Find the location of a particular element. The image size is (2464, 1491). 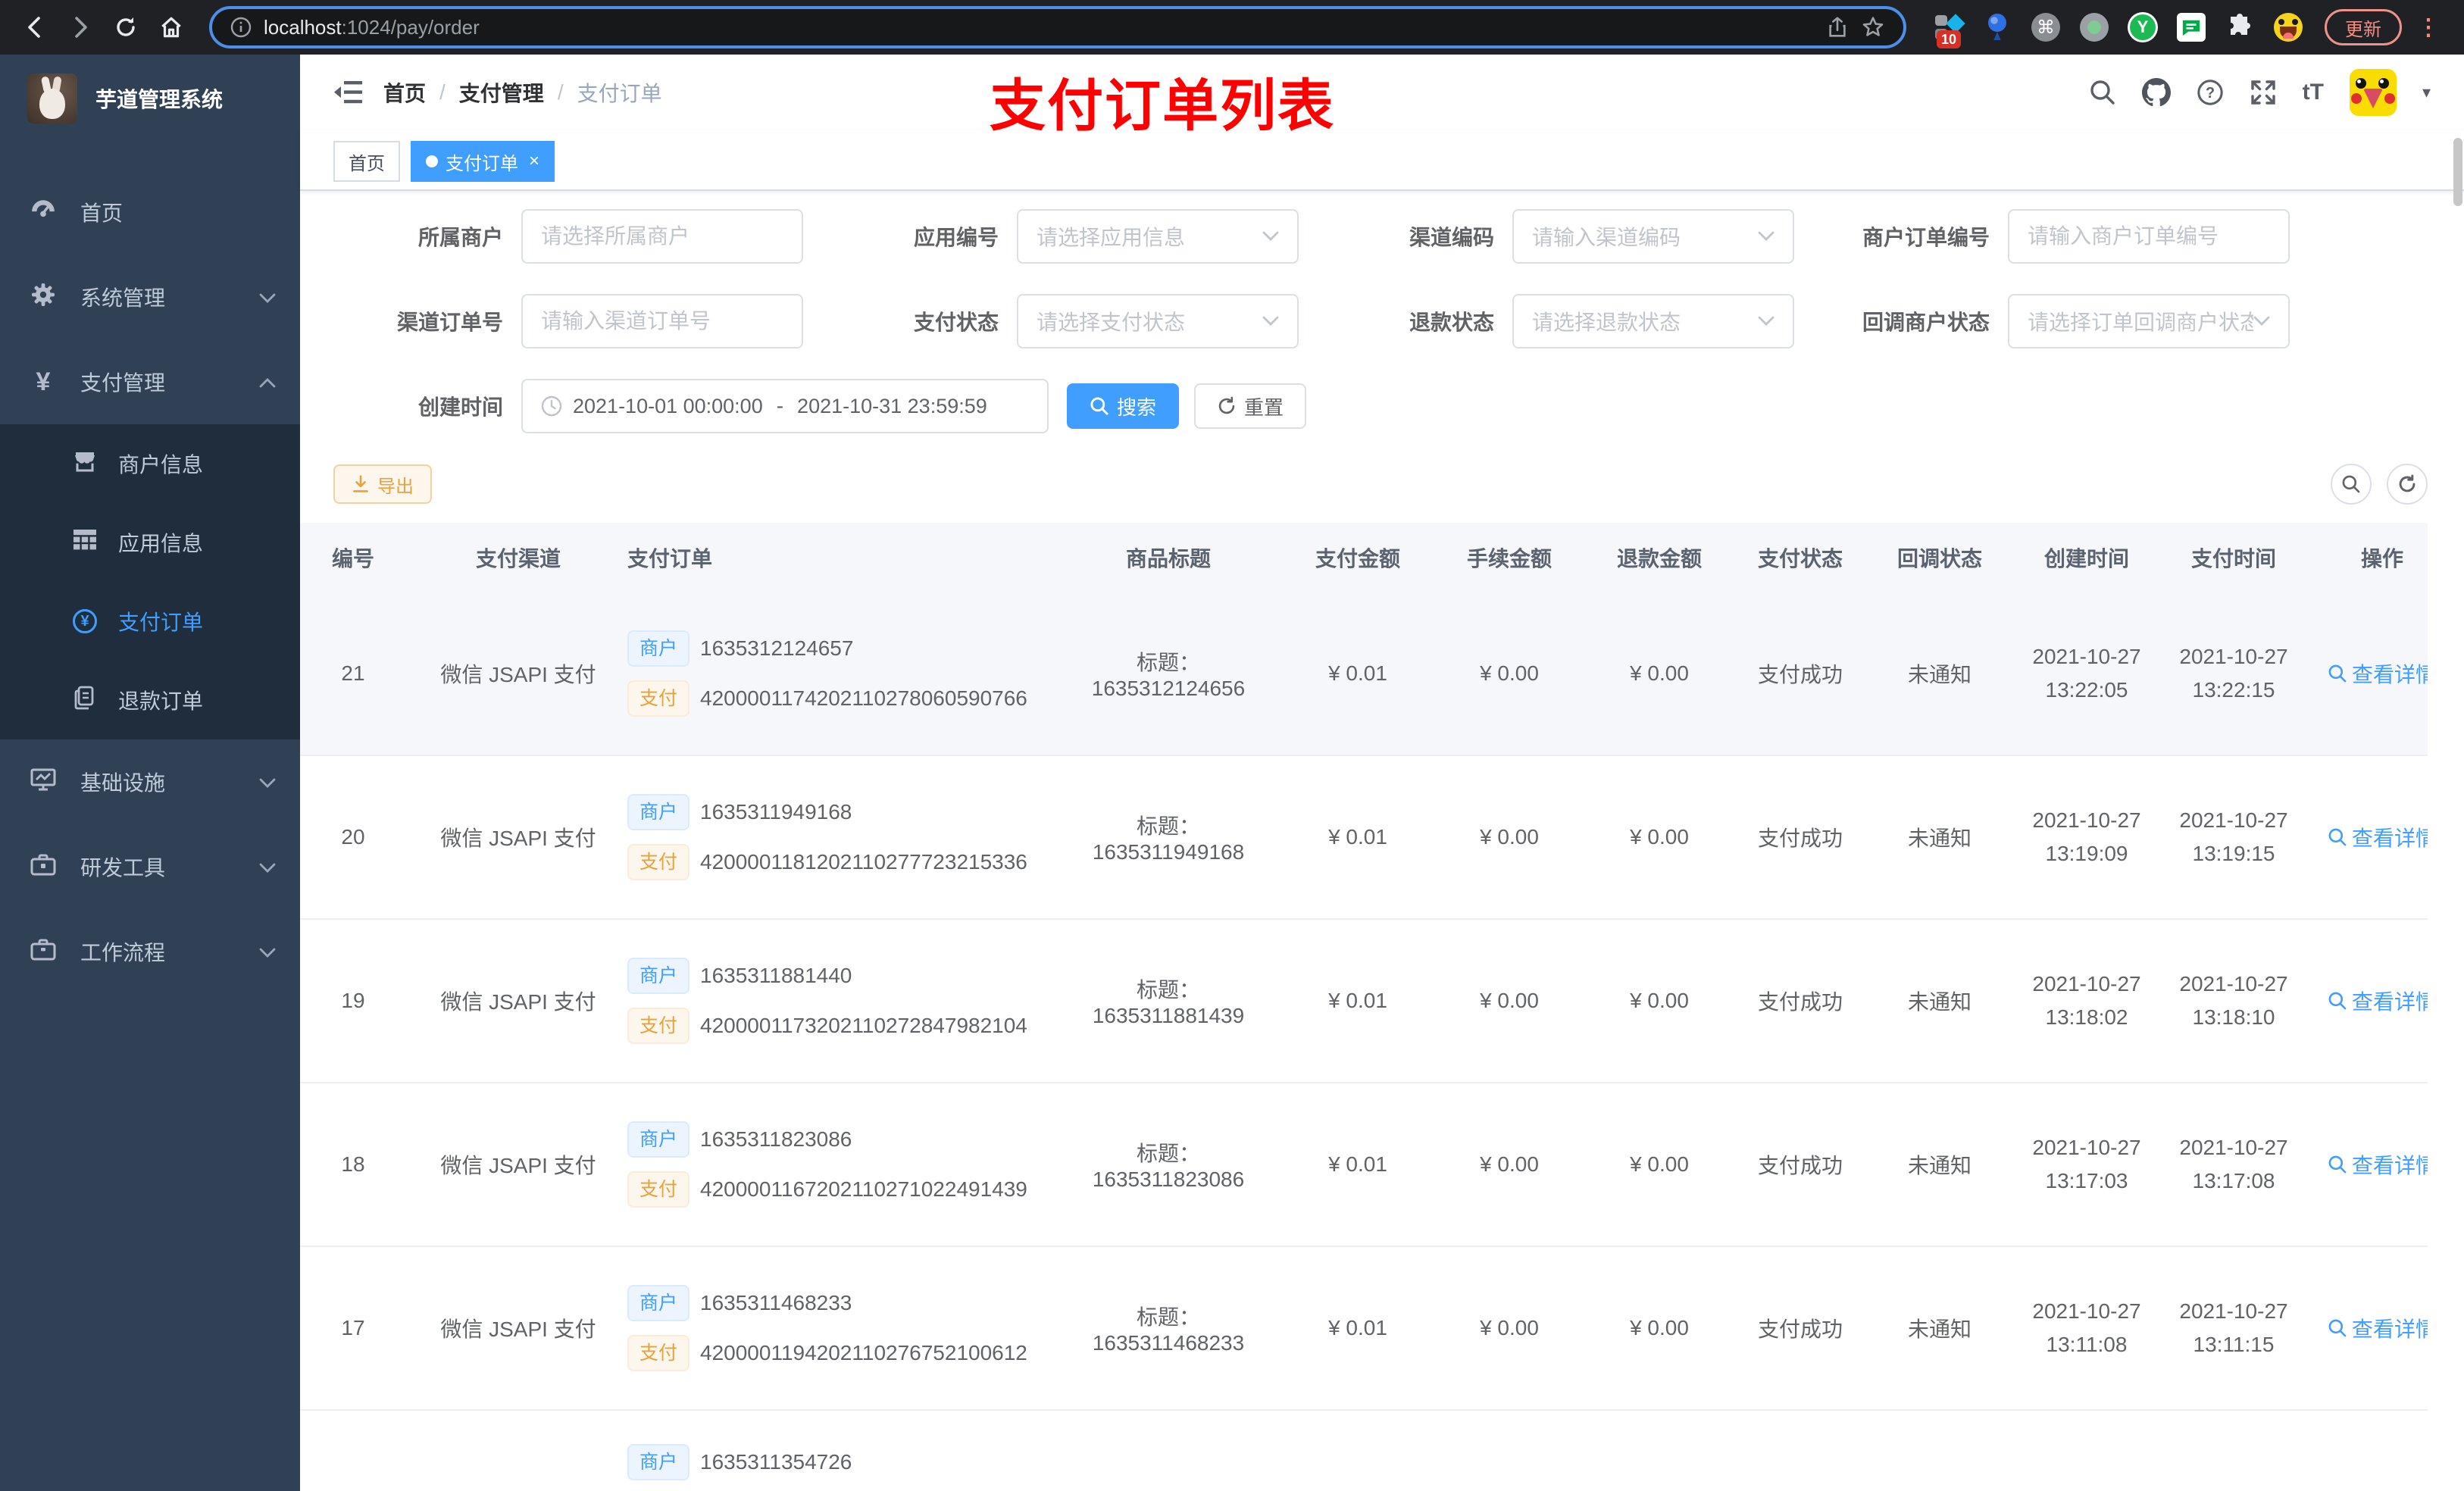

filter-label: 回调商户状态 is located at coordinates (1926, 322).